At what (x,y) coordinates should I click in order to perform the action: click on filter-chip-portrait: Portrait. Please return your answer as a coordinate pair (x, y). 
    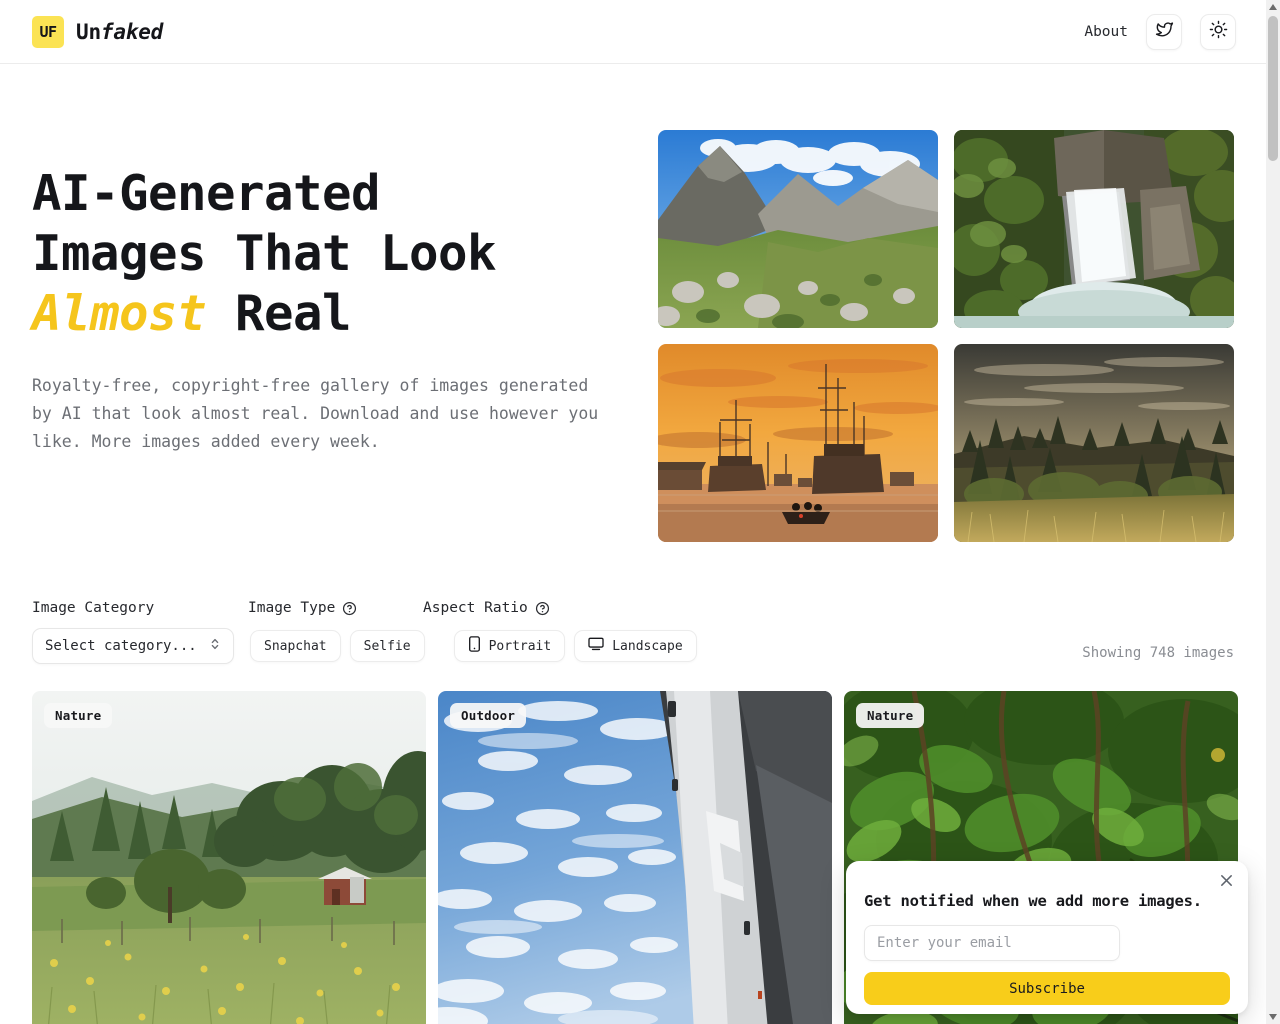
    Looking at the image, I should click on (509, 646).